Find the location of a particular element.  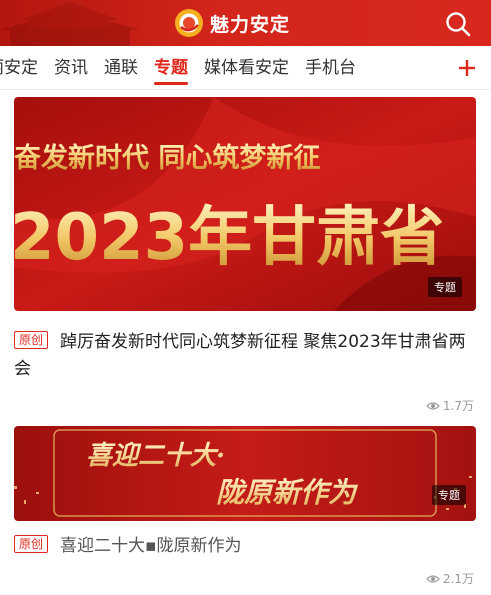

tab-correspondent: 通联 is located at coordinates (121, 67).